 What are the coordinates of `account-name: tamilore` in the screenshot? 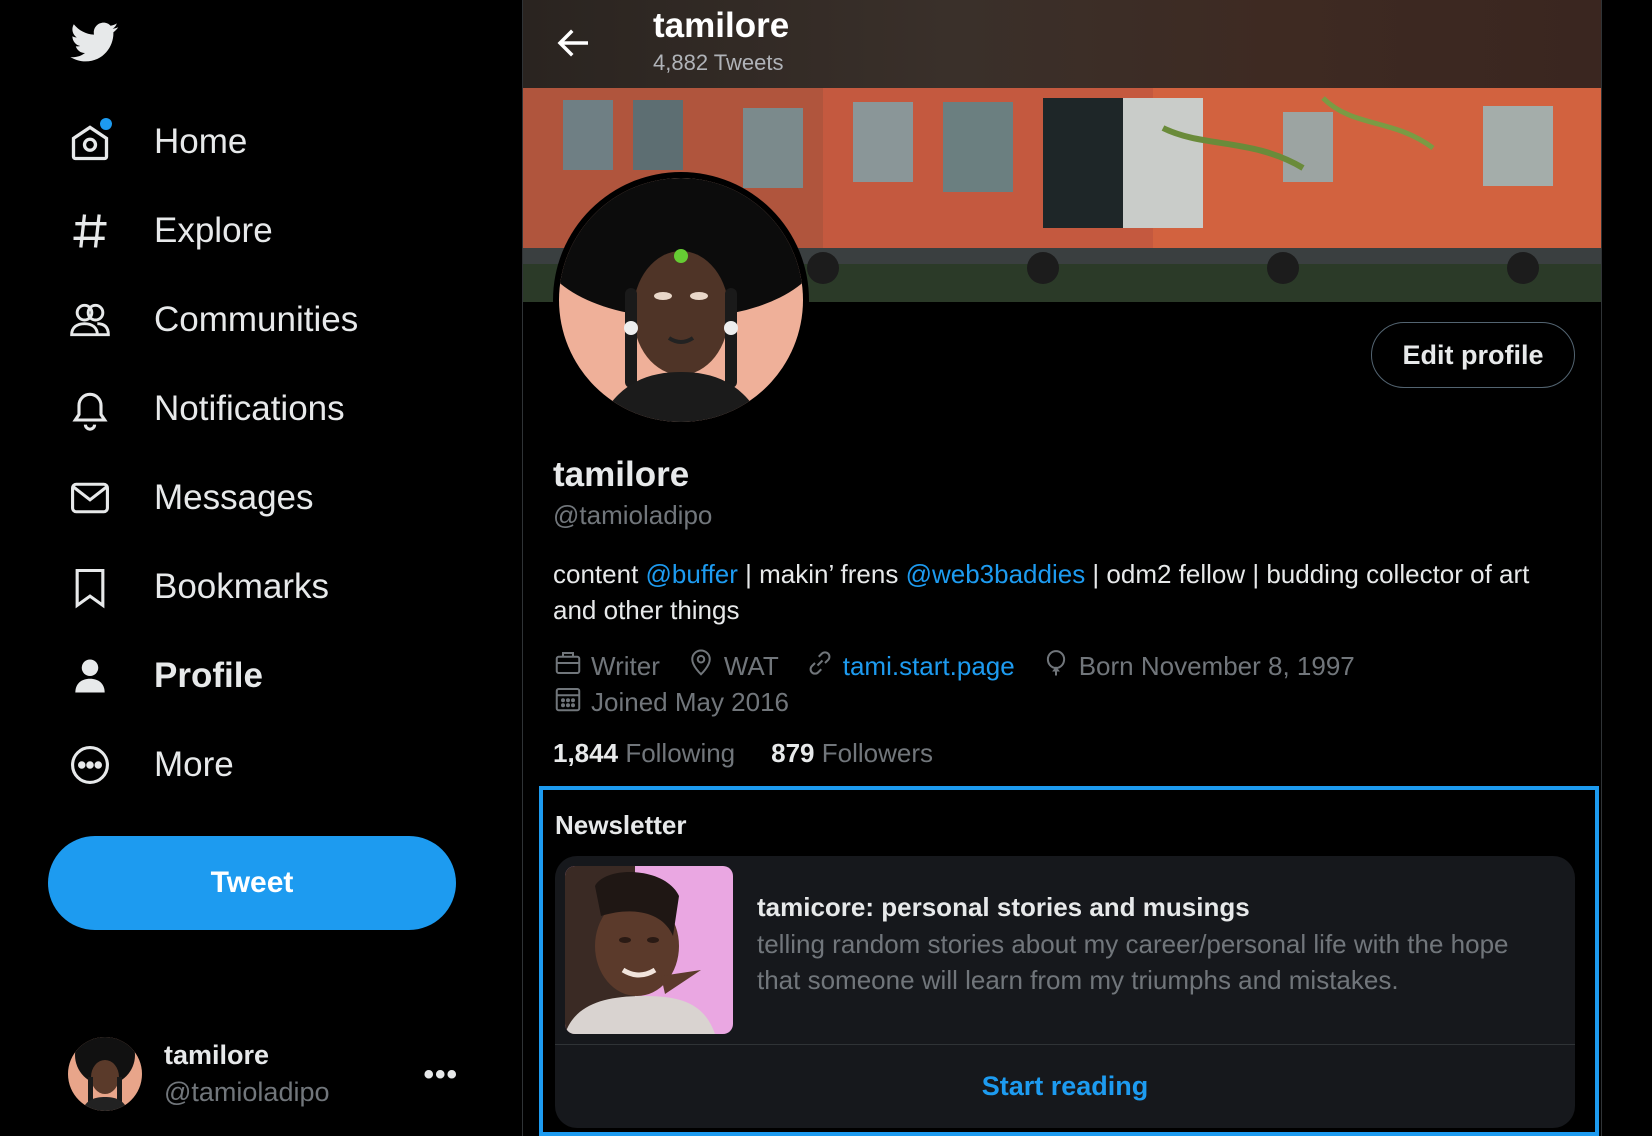 It's located at (217, 1055).